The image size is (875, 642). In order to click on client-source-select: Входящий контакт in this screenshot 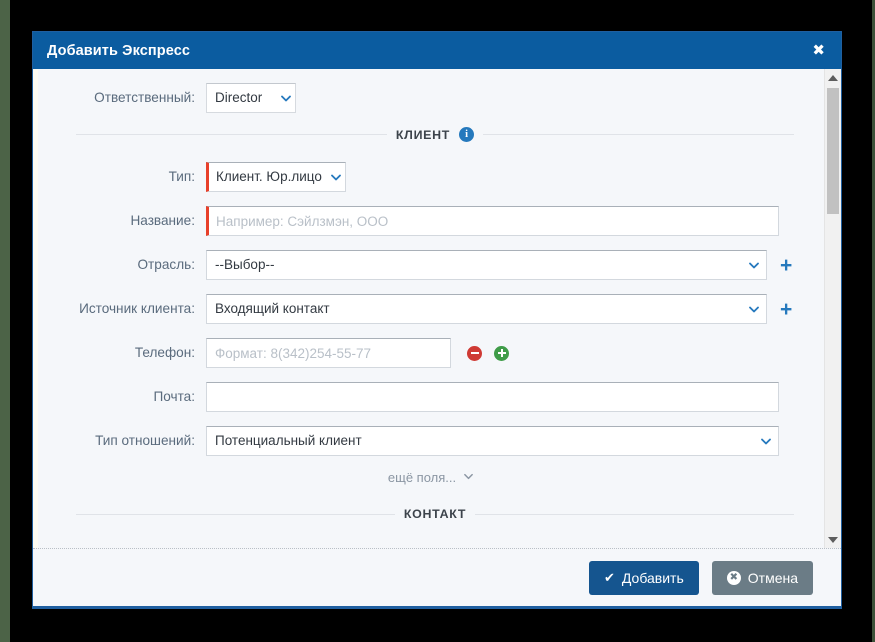, I will do `click(487, 309)`.